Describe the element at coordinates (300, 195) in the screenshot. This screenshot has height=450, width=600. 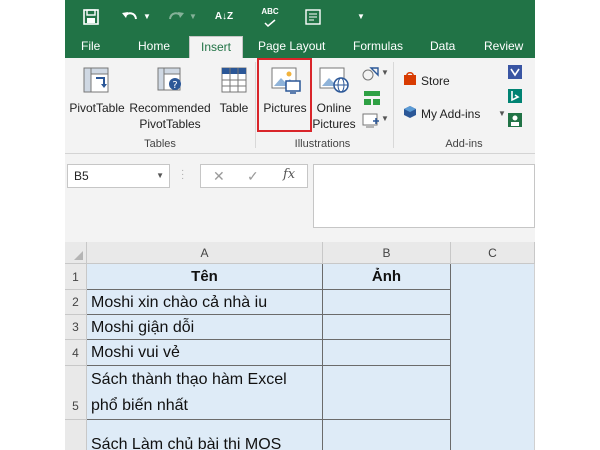
I see `formula-bar-area: B5 ▼ · · · ✕ ✓ fx` at that location.